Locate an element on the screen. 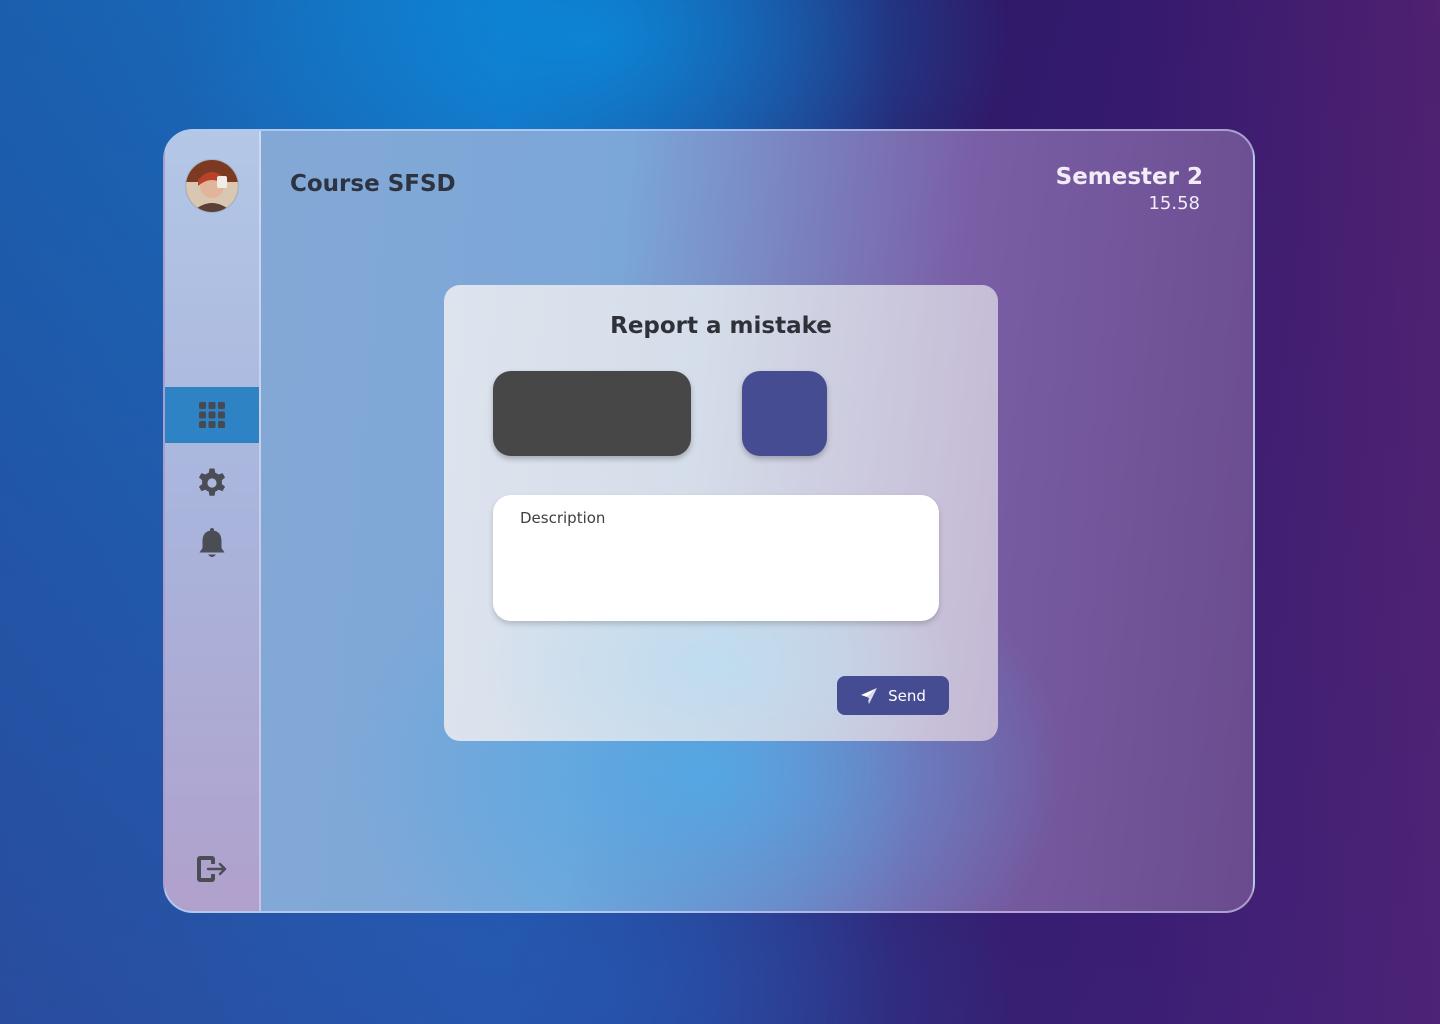 The width and height of the screenshot is (1440, 1024). sidebar-item-settings is located at coordinates (212, 483).